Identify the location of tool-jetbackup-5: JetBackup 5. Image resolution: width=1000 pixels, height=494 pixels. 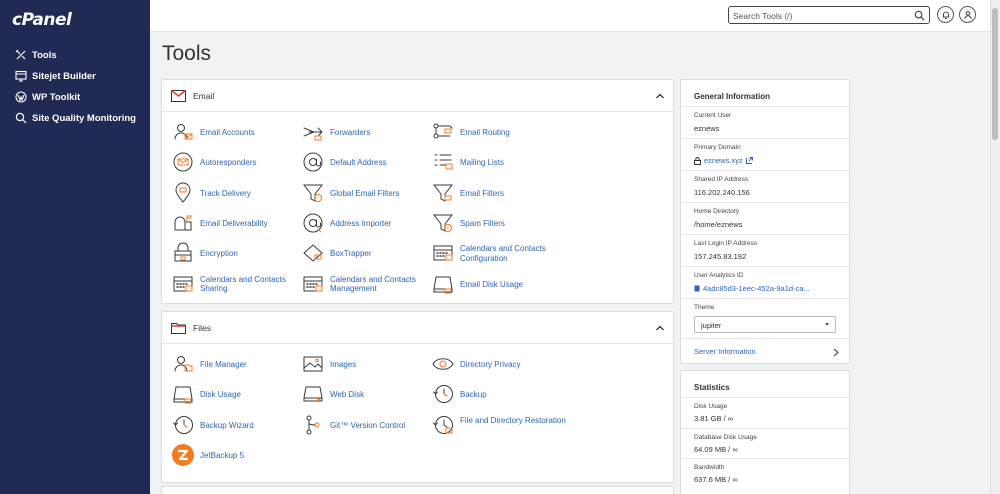
(234, 456).